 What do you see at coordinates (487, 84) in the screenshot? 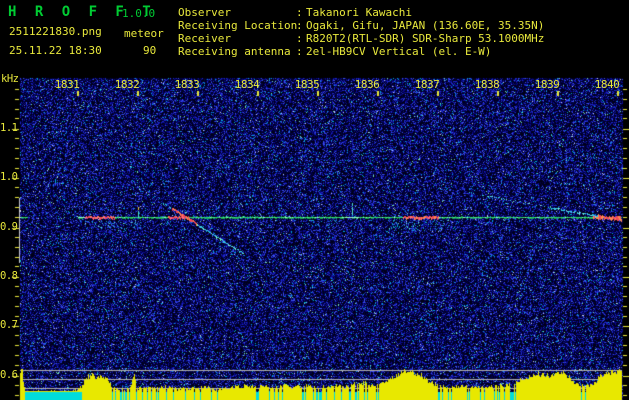
I see `time-tick-label: 1838` at bounding box center [487, 84].